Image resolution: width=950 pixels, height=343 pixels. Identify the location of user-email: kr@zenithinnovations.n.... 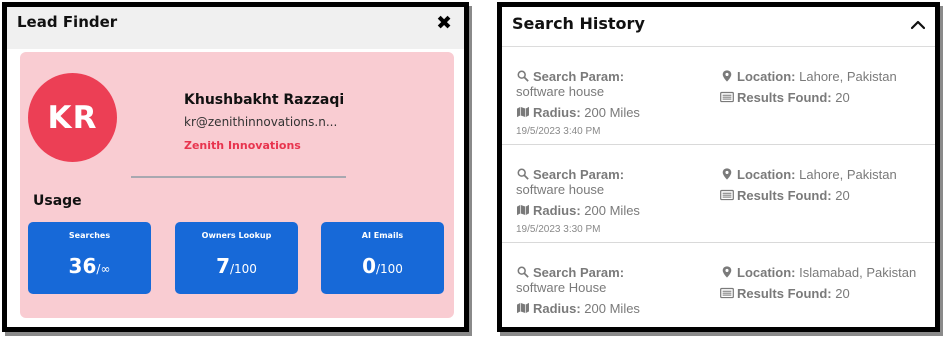
(261, 122).